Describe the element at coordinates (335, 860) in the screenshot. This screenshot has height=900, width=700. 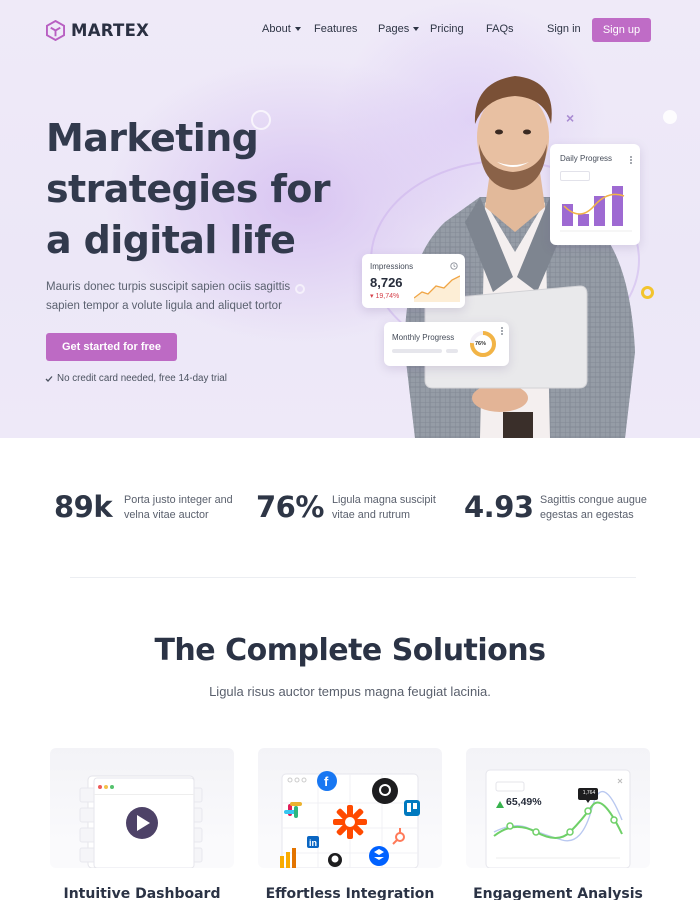
I see `mailchimp-icon` at that location.